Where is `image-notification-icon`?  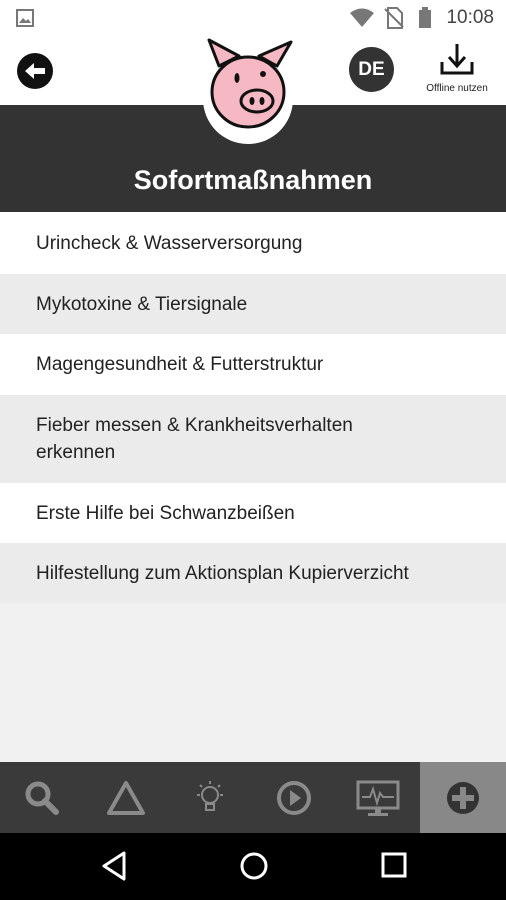
image-notification-icon is located at coordinates (25, 18).